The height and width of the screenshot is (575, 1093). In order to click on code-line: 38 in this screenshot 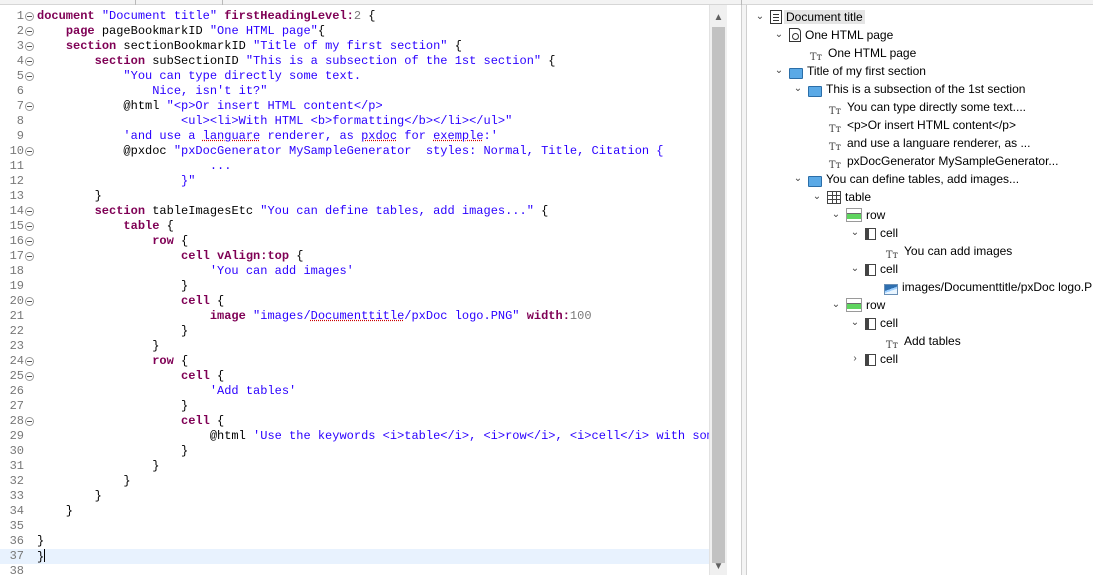, I will do `click(355, 569)`.